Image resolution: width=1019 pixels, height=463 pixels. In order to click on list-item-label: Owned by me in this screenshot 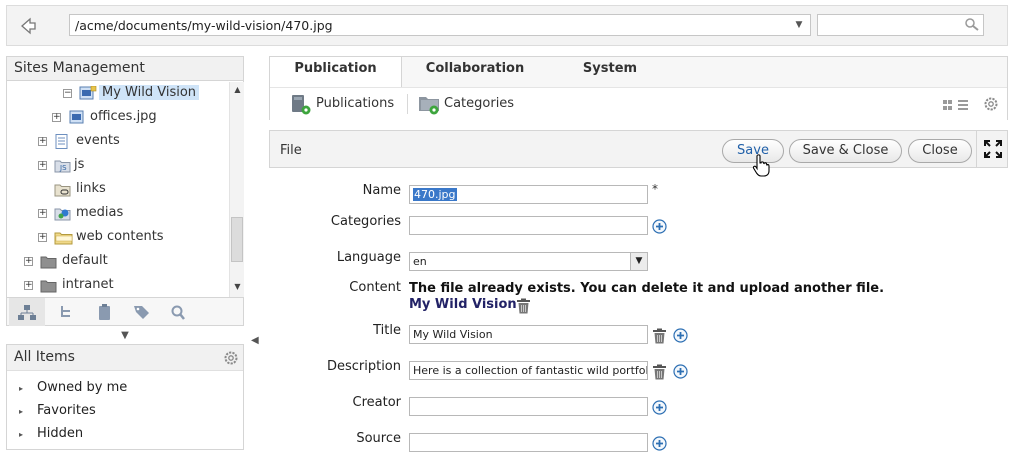, I will do `click(82, 387)`.